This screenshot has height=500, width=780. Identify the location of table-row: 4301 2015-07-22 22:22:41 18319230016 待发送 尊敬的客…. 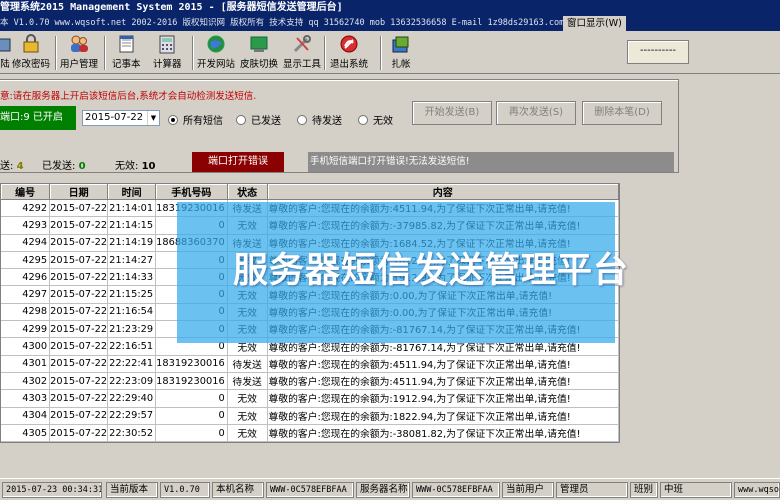
(310, 364).